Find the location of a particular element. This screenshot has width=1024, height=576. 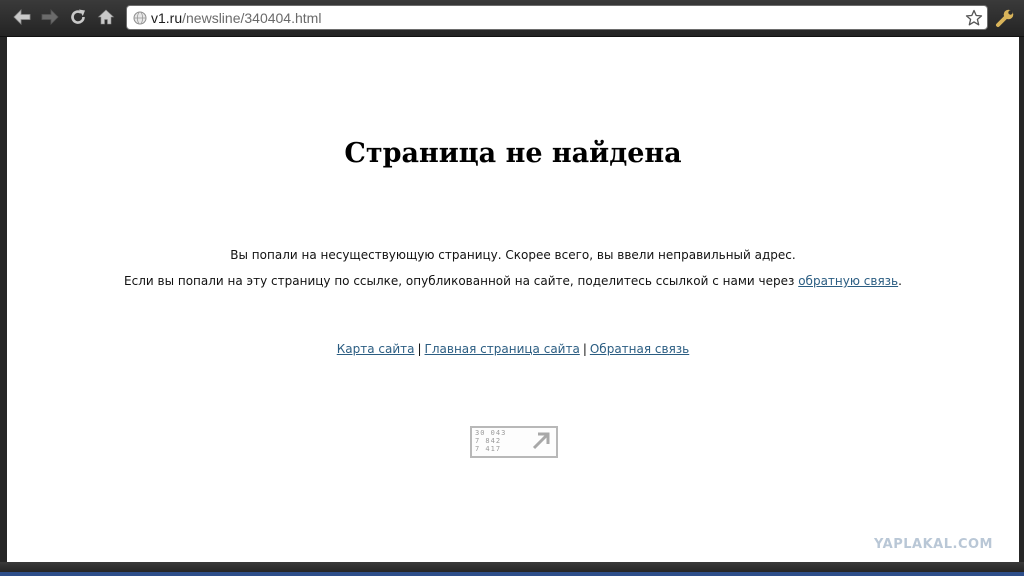

visit-counter: 30 043 7 842 7 417 is located at coordinates (514, 442).